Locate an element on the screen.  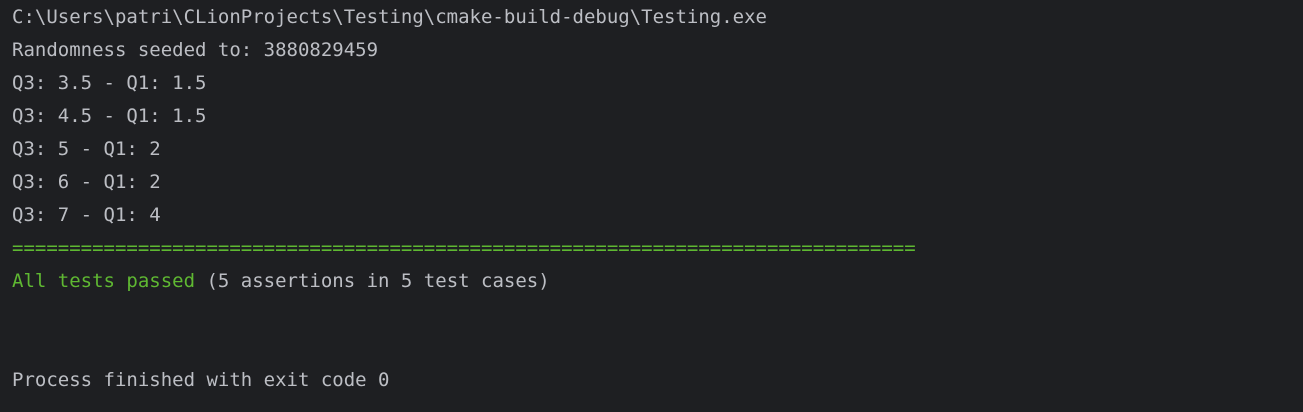
output-line: Q3: 6 - Q1: 2 is located at coordinates (86, 182).